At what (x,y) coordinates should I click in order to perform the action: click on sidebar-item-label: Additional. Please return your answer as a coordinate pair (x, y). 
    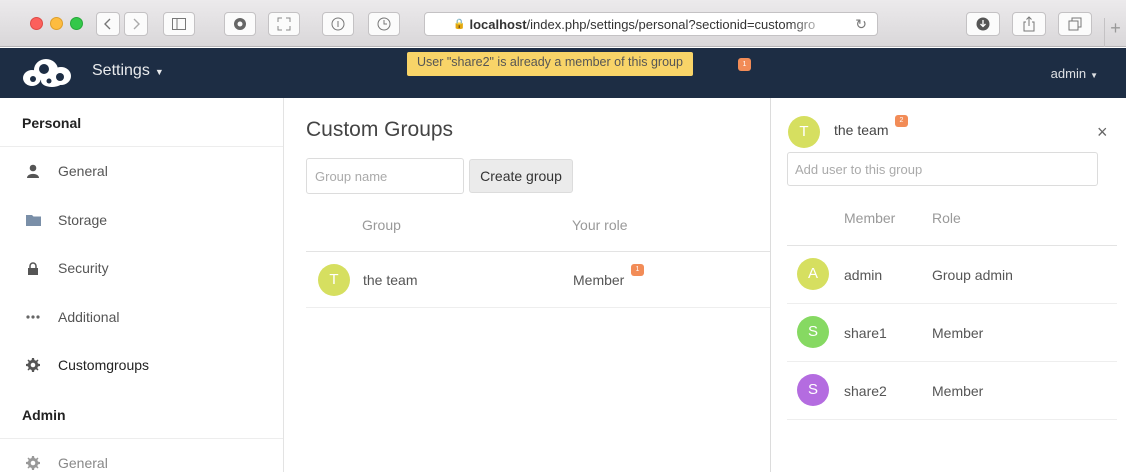
    Looking at the image, I should click on (89, 316).